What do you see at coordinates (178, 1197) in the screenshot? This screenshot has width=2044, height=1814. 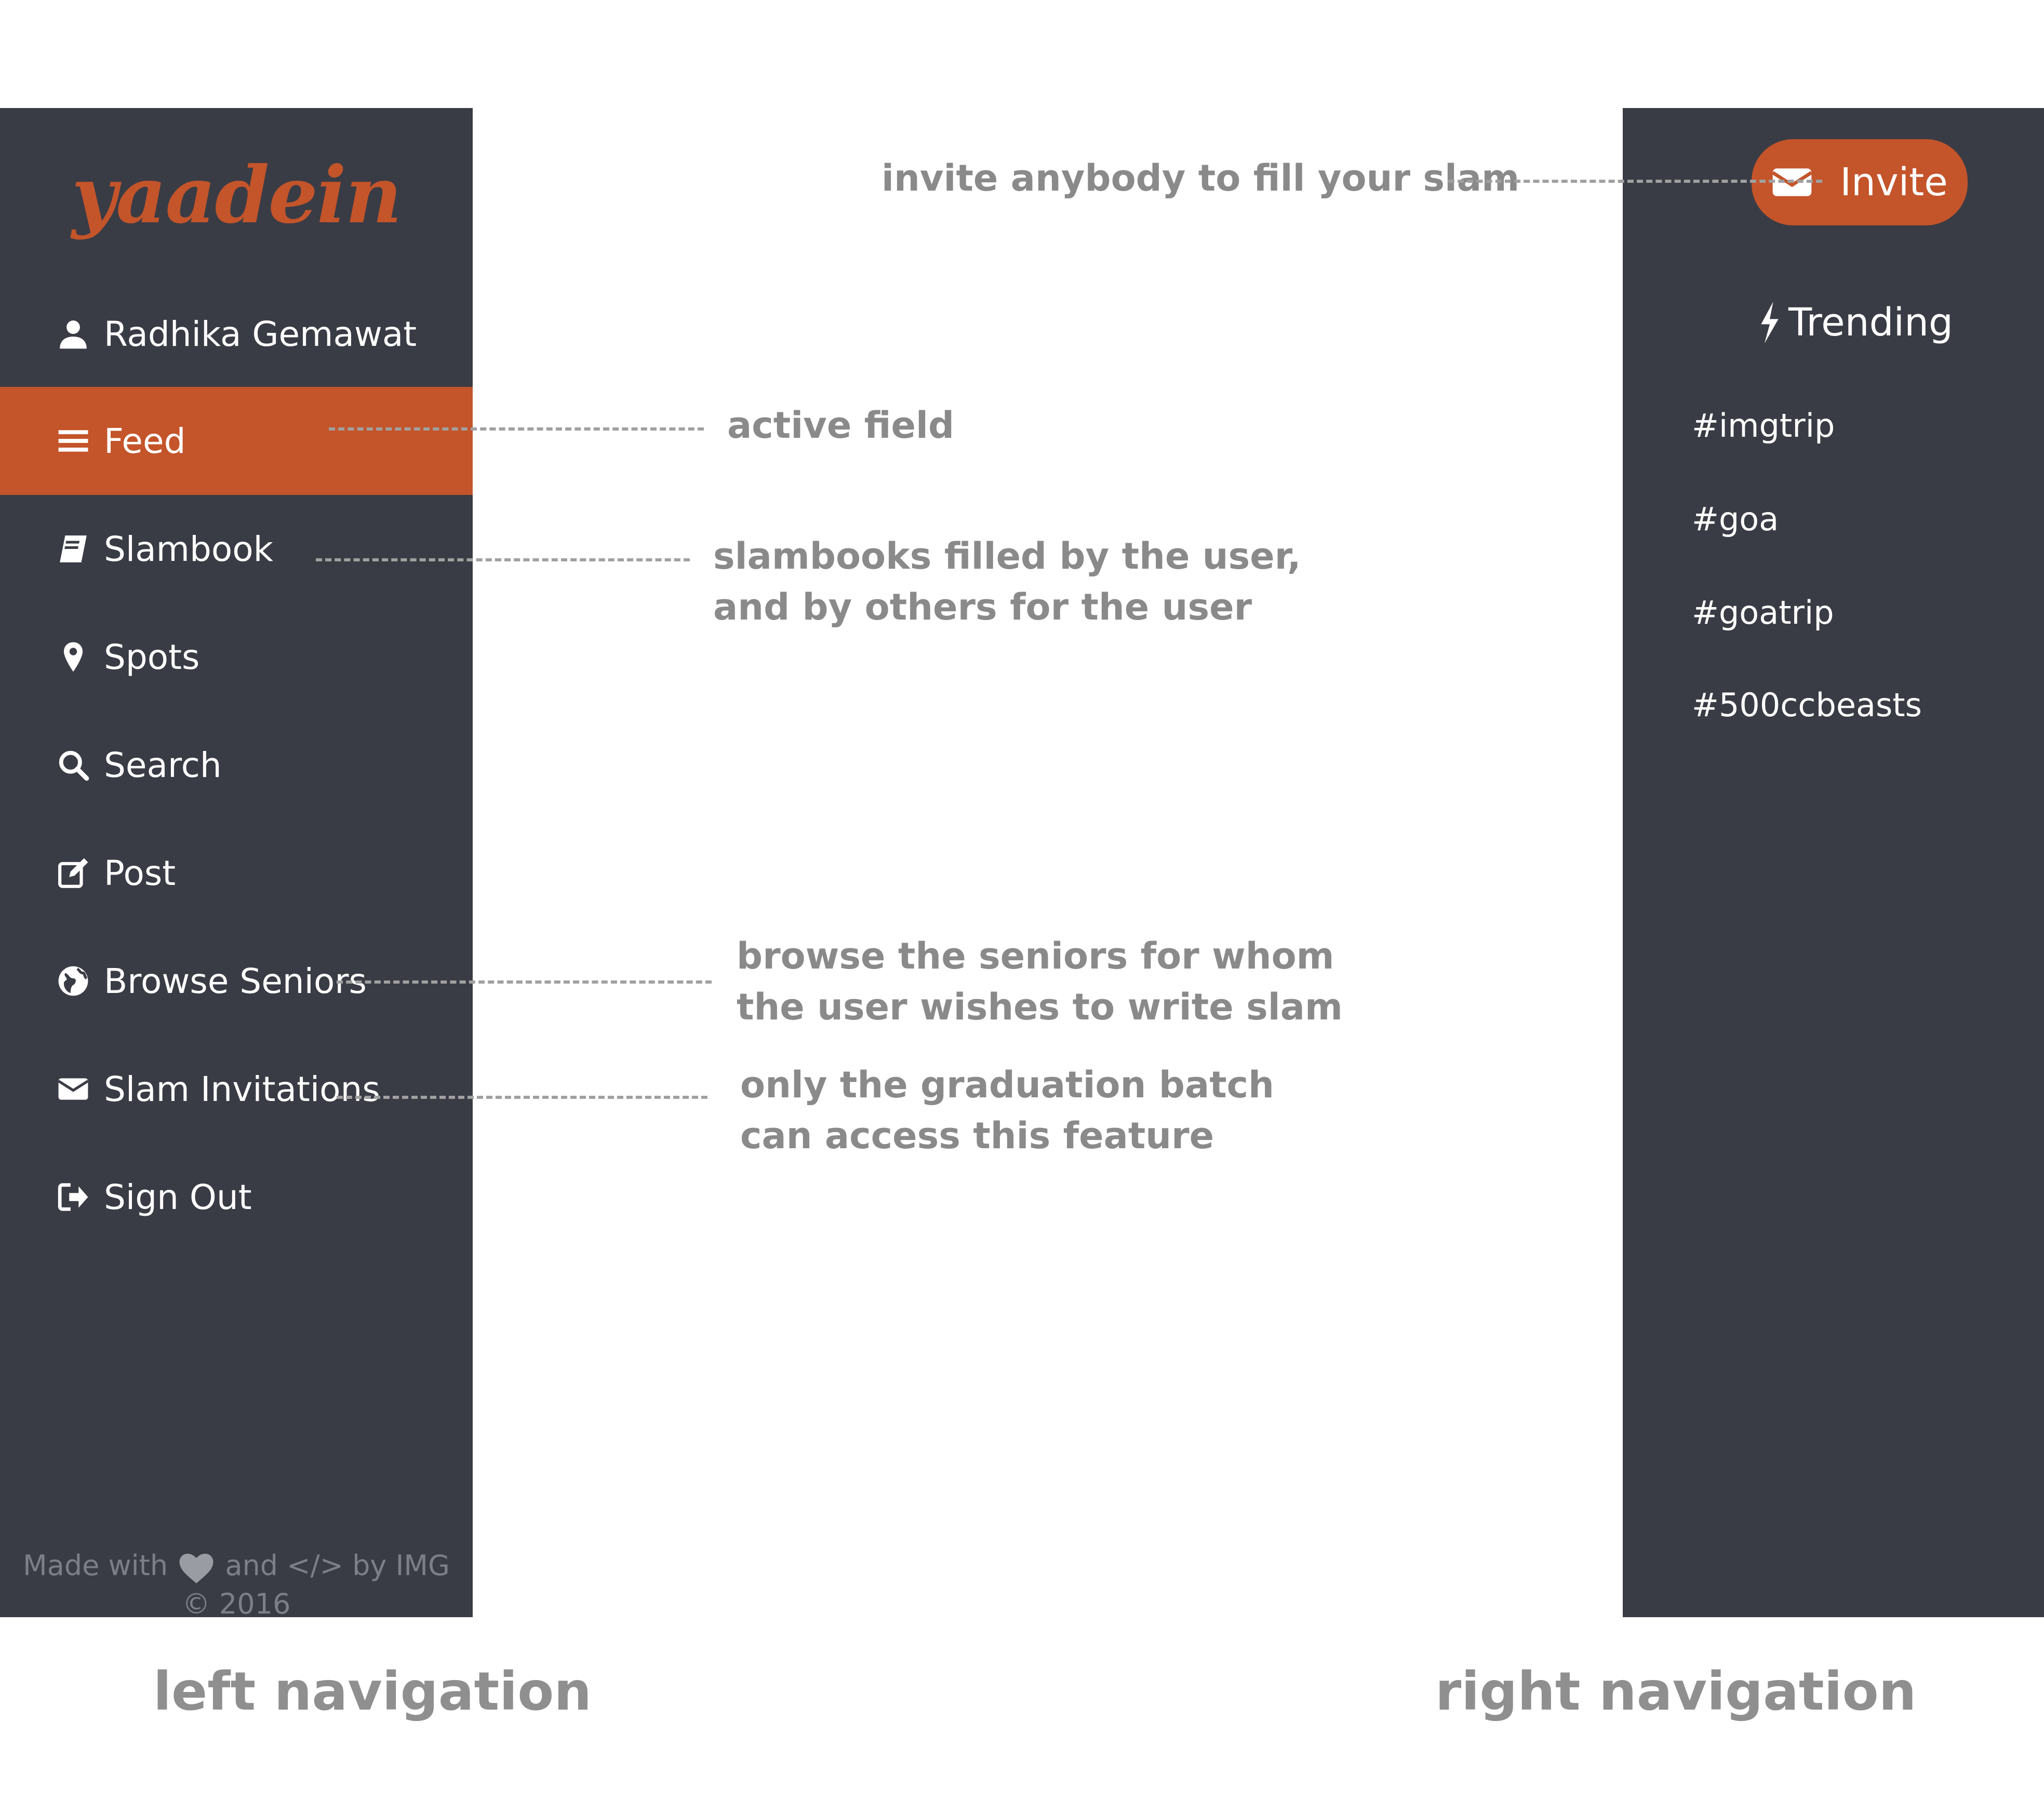 I see `nav-item-label: Sign Out` at bounding box center [178, 1197].